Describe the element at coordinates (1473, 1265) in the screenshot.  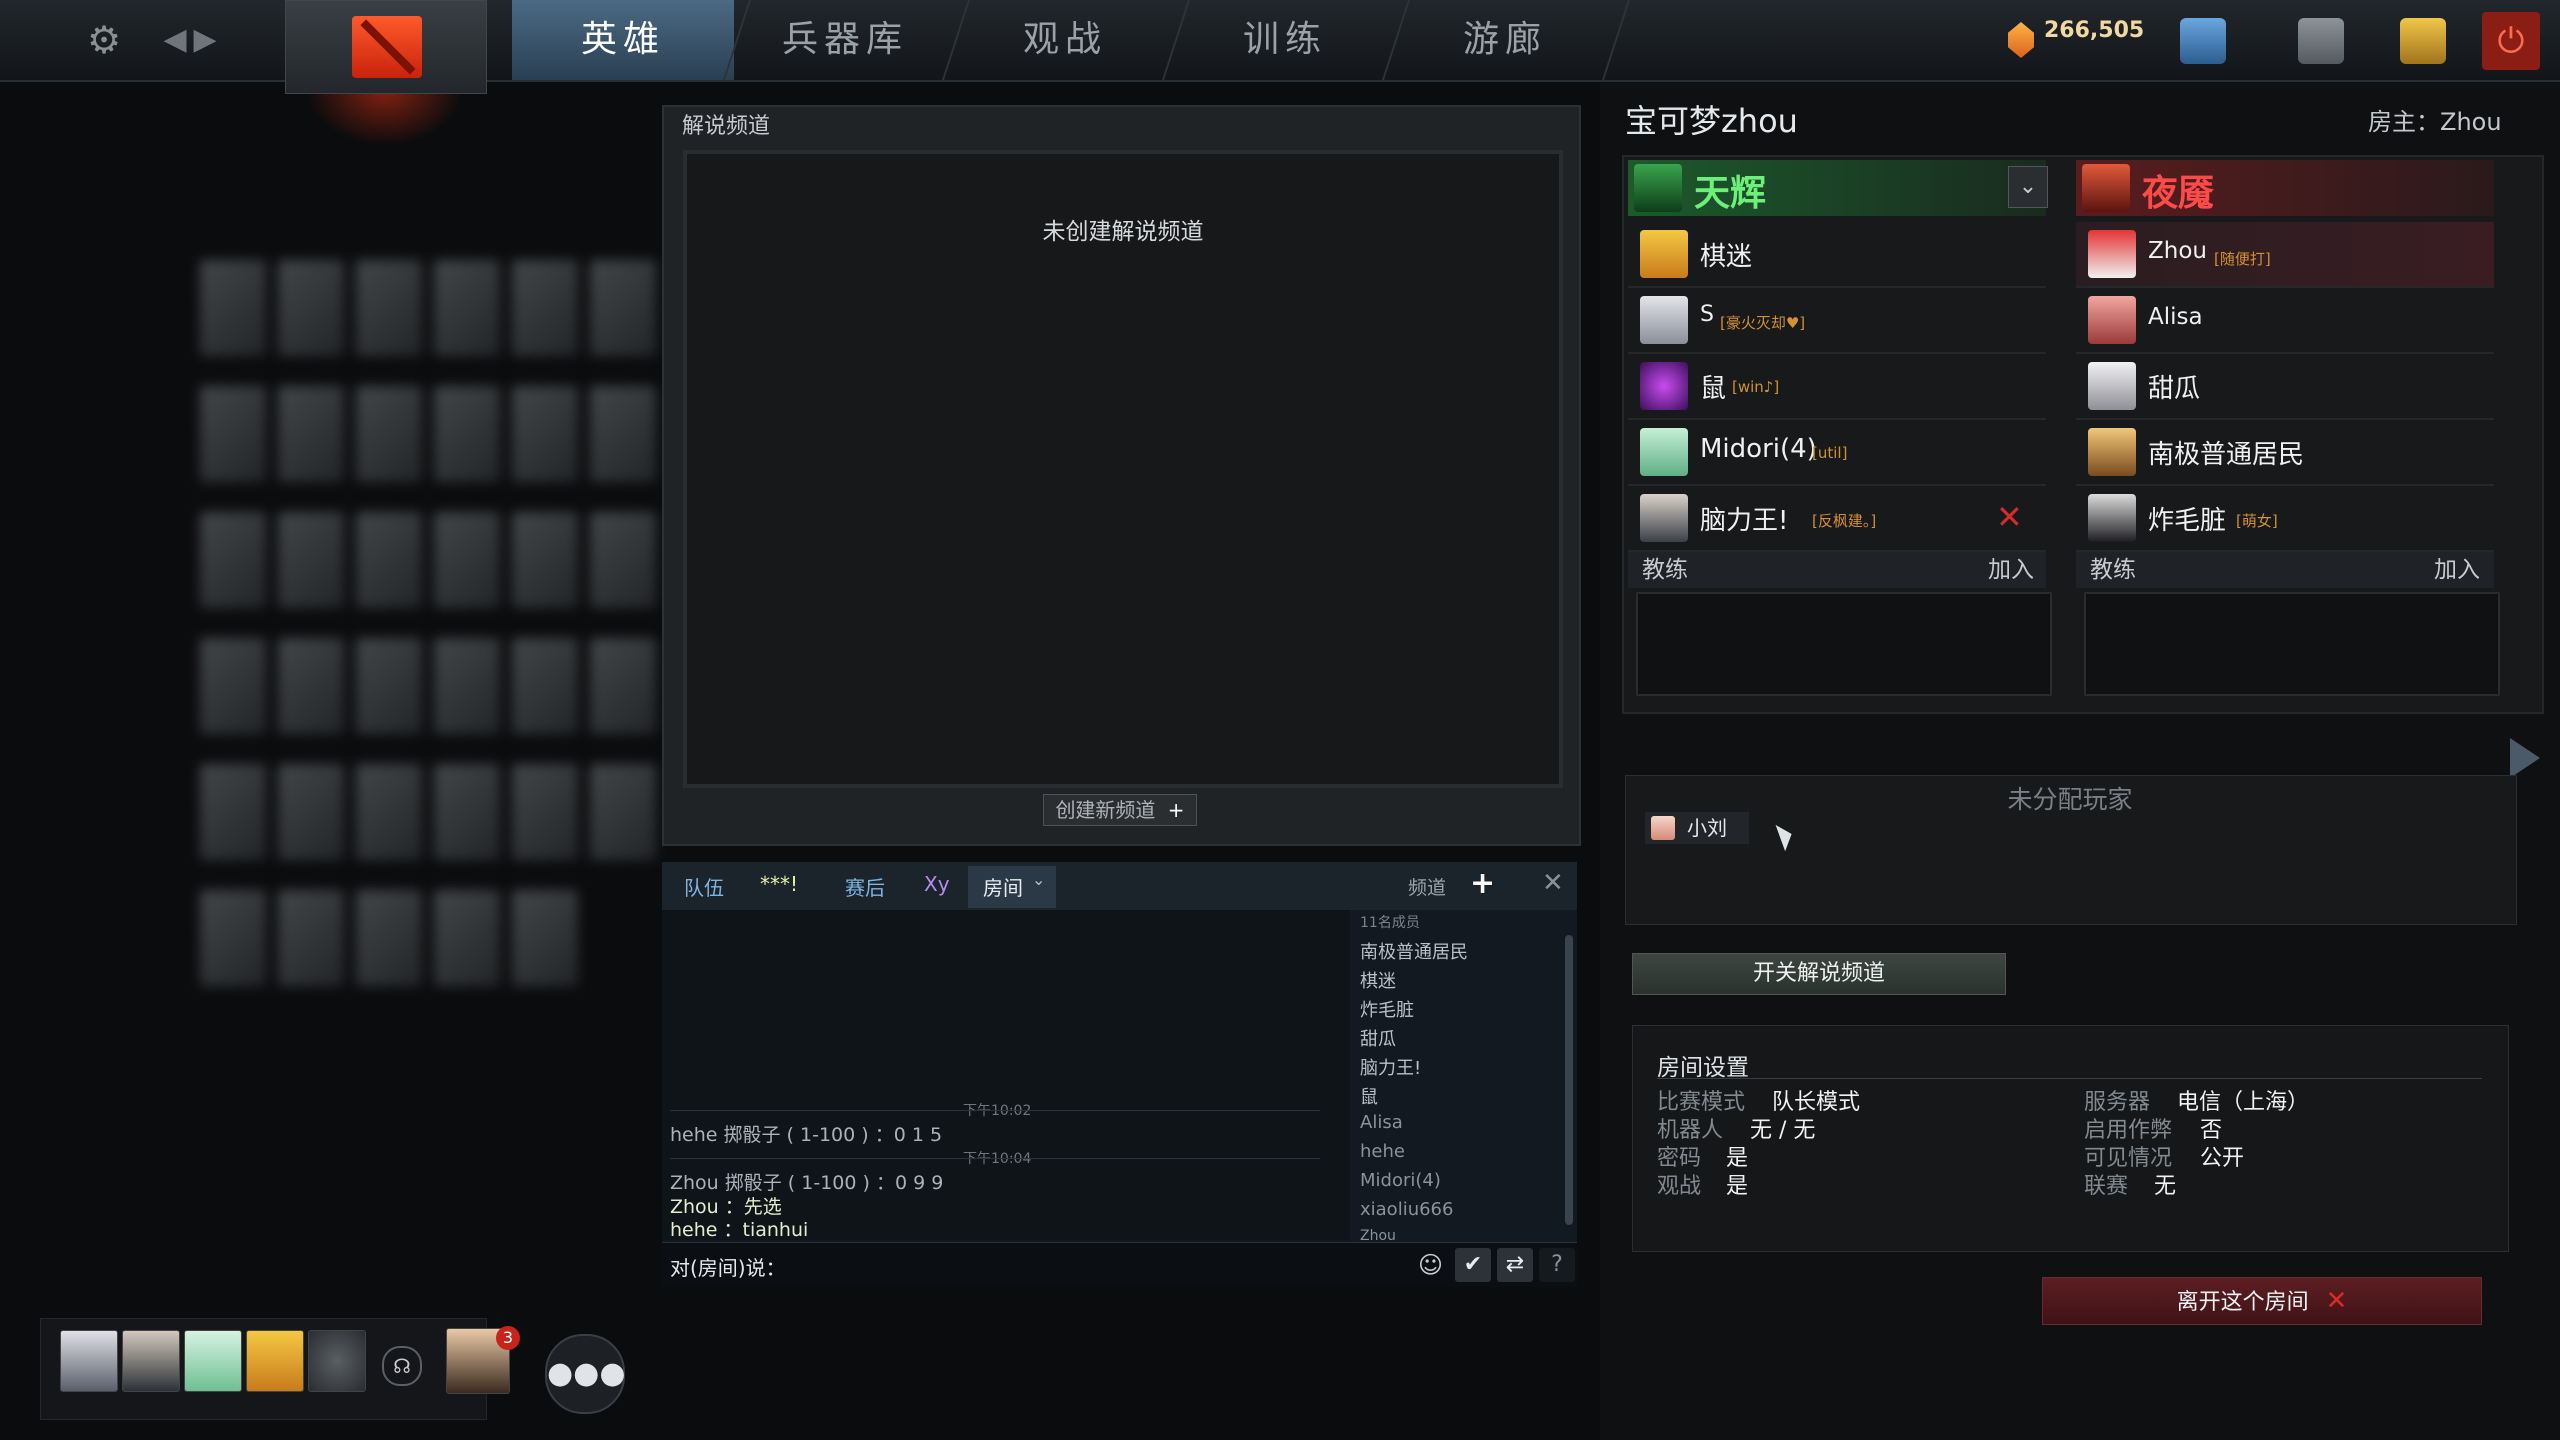
I see `send-check-icon: ✔` at that location.